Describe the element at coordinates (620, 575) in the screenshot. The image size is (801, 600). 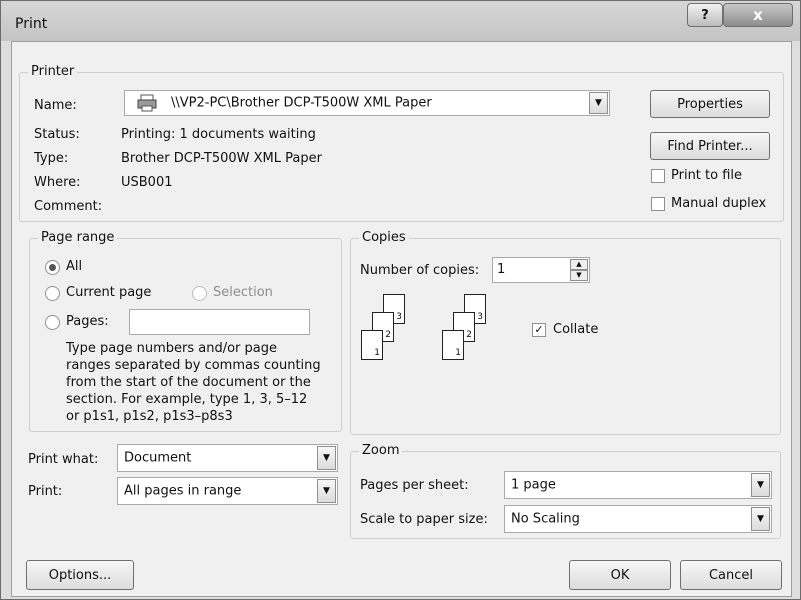
I see `ok-button: OK` at that location.